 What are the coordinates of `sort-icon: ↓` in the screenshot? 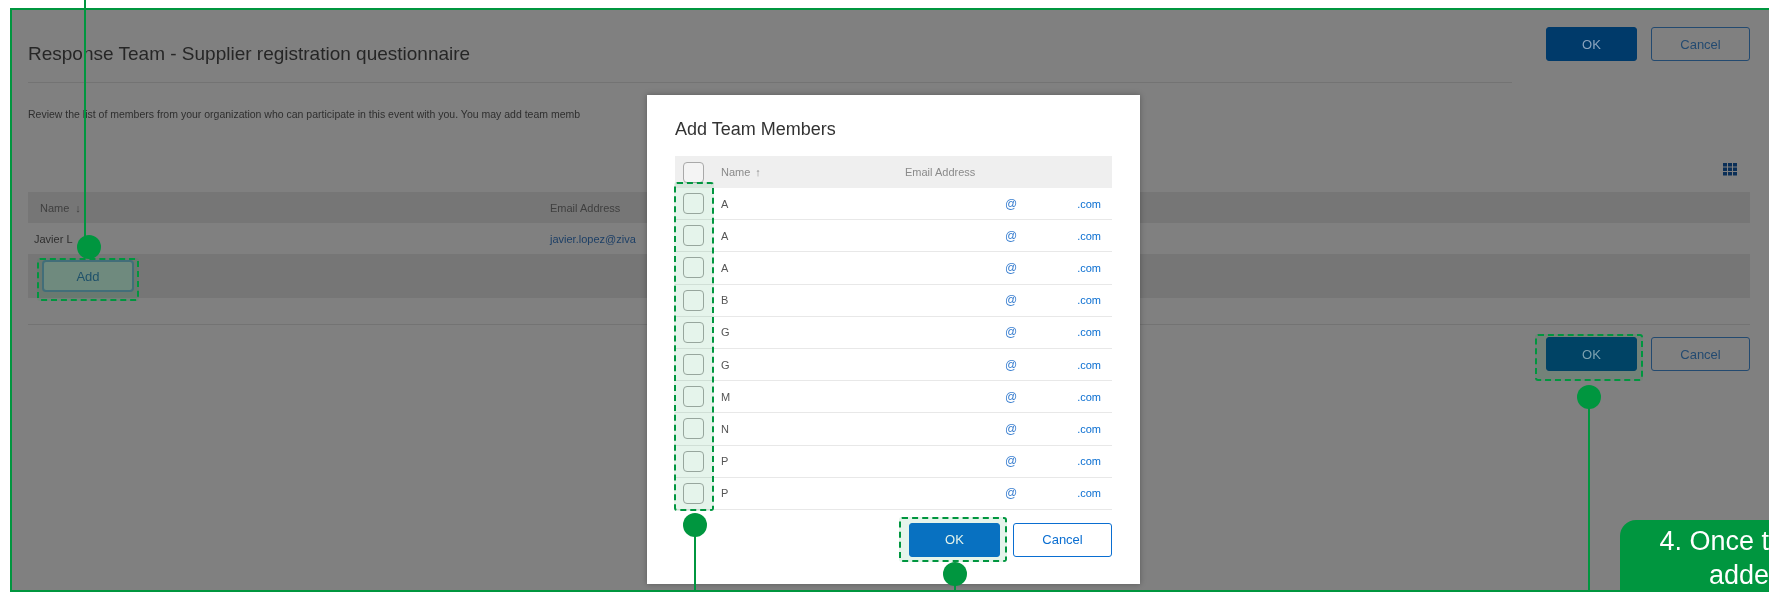 It's located at (78, 207).